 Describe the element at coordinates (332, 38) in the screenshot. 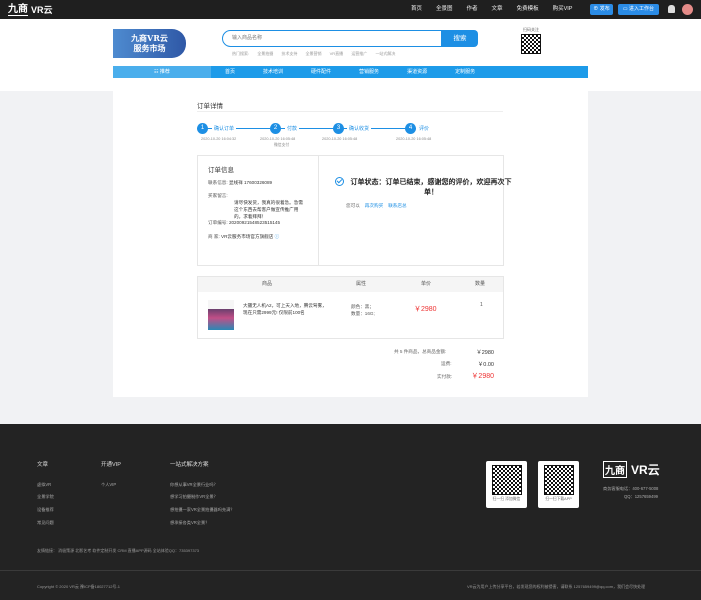

I see `search-input: 输入商品名称` at that location.